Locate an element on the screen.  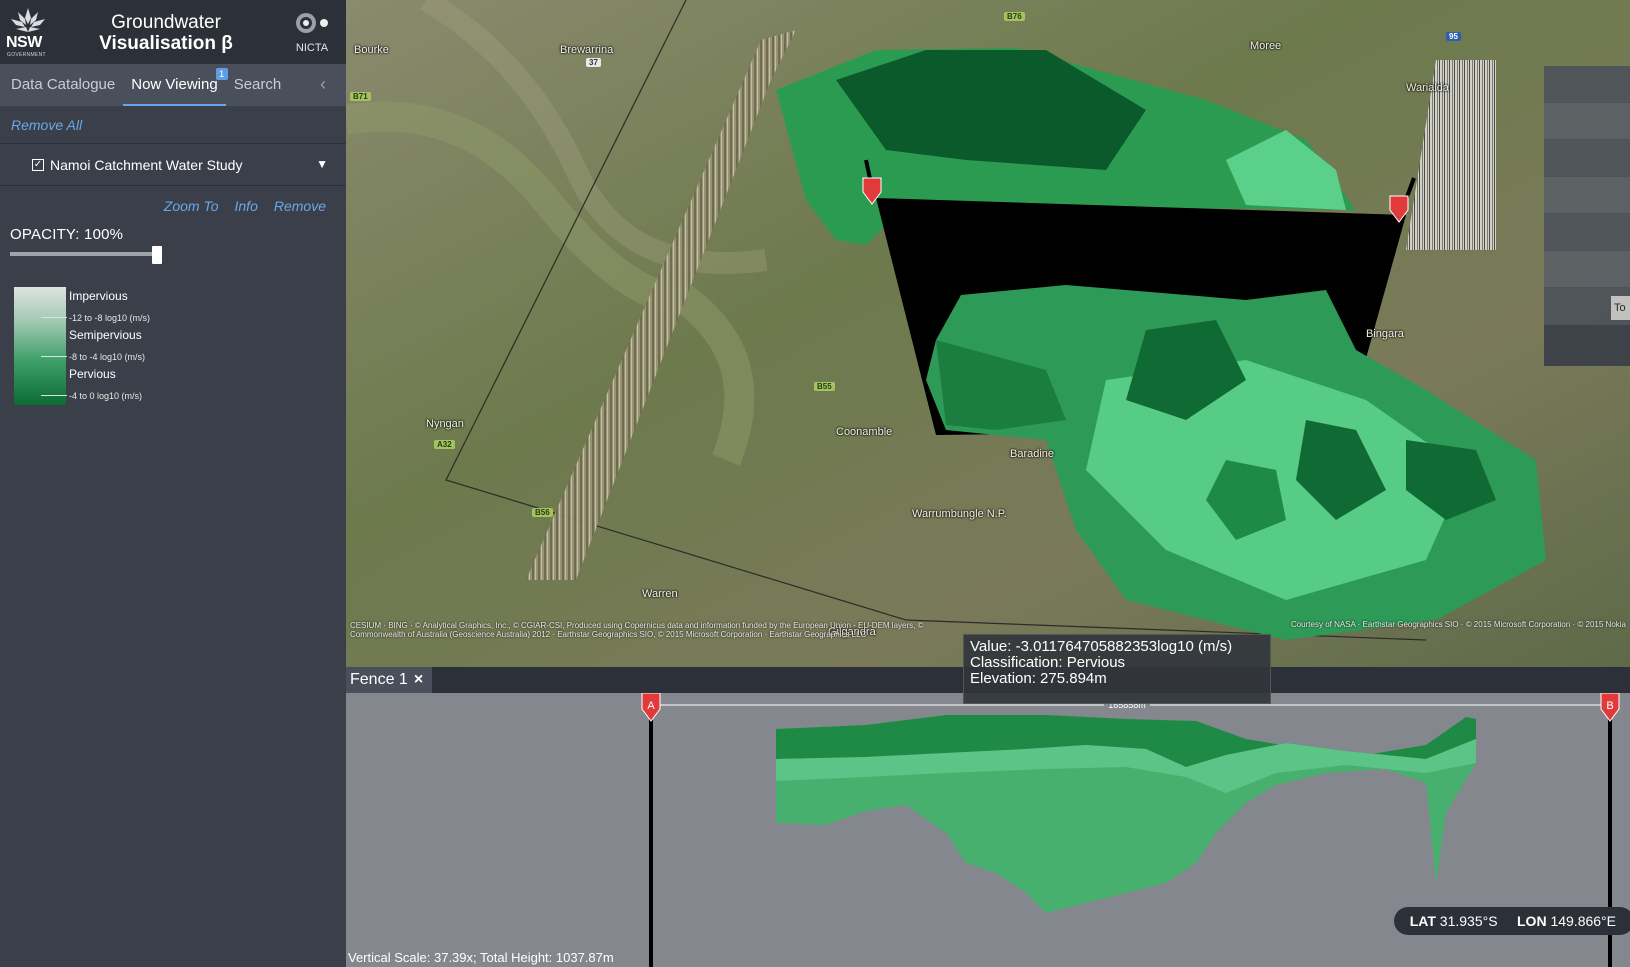
tab-now-viewing: Now Viewing 1 is located at coordinates (175, 85).